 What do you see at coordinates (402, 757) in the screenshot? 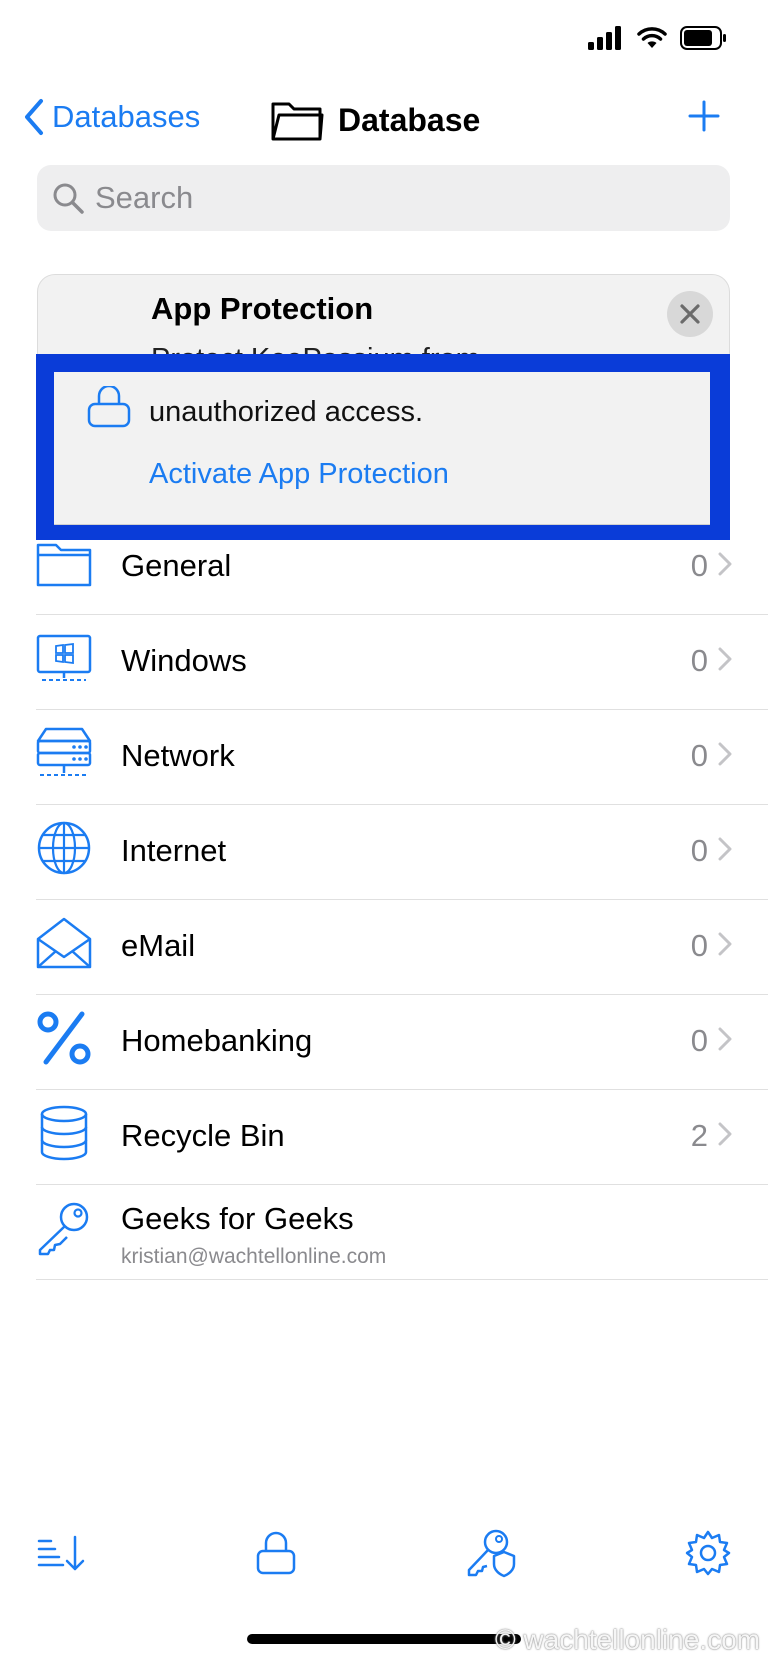
I see `list-item: Network 0` at bounding box center [402, 757].